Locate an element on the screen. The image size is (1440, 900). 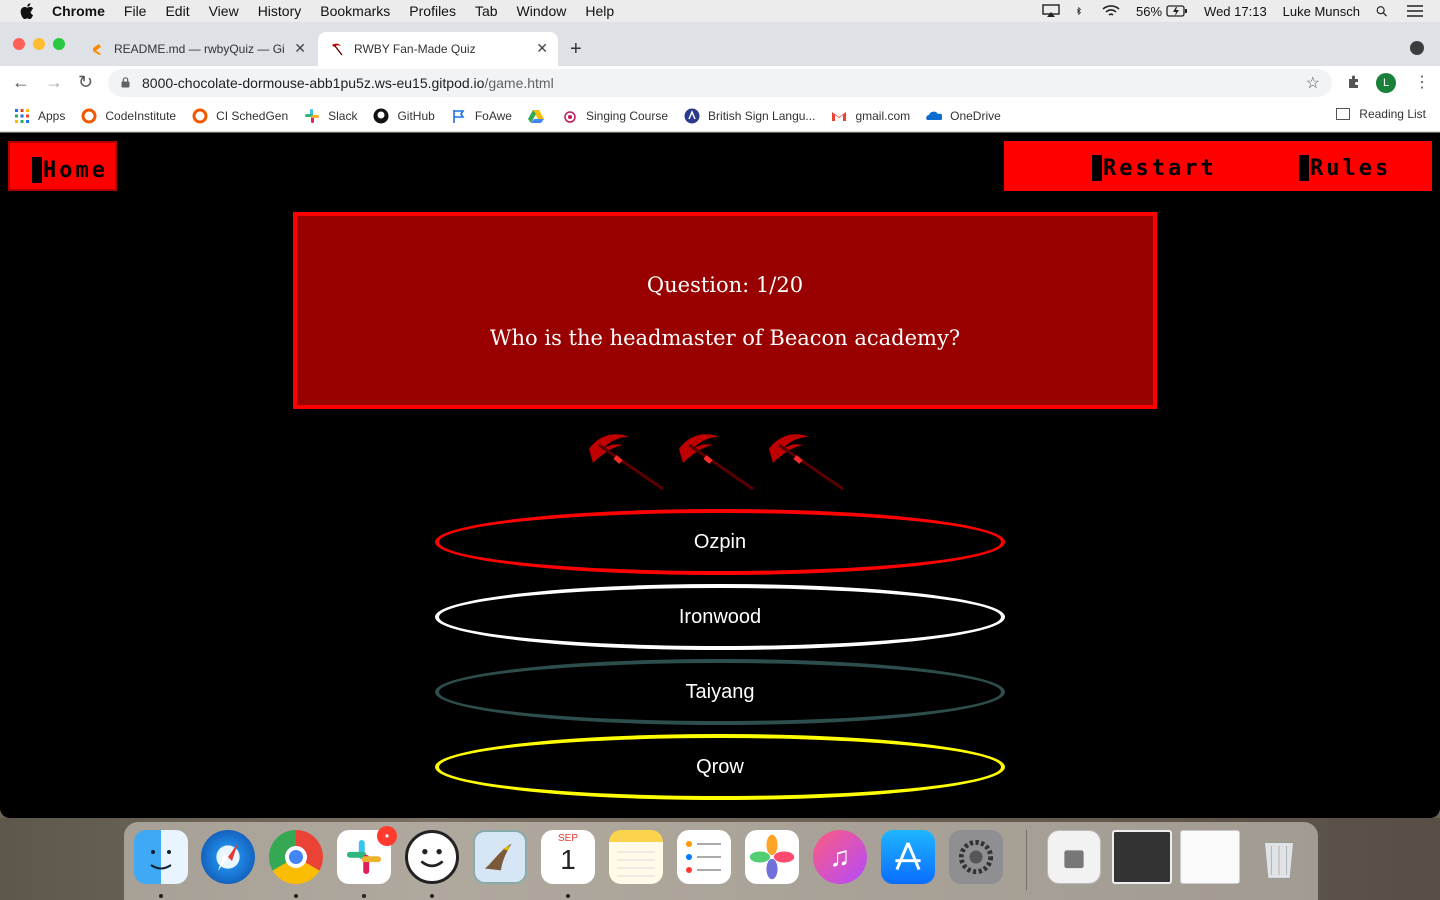
restart-link: Restart is located at coordinates (1154, 168).